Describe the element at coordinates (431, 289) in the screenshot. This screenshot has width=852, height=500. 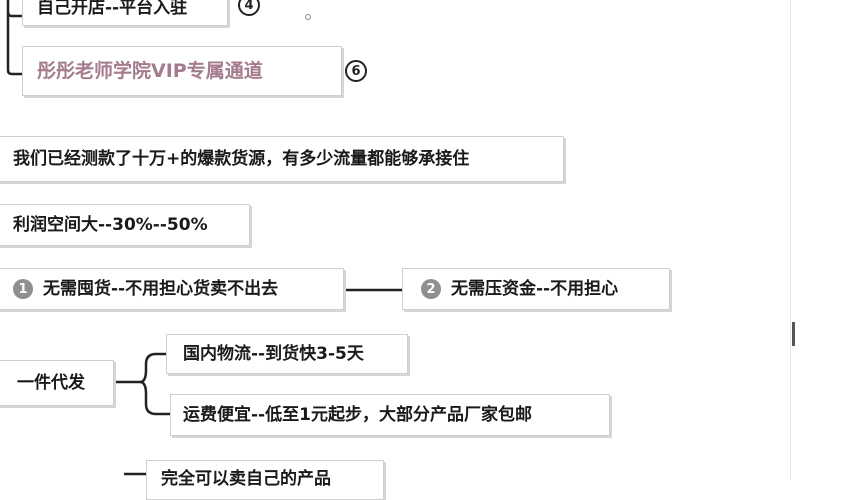
I see `badge-2: 2` at that location.